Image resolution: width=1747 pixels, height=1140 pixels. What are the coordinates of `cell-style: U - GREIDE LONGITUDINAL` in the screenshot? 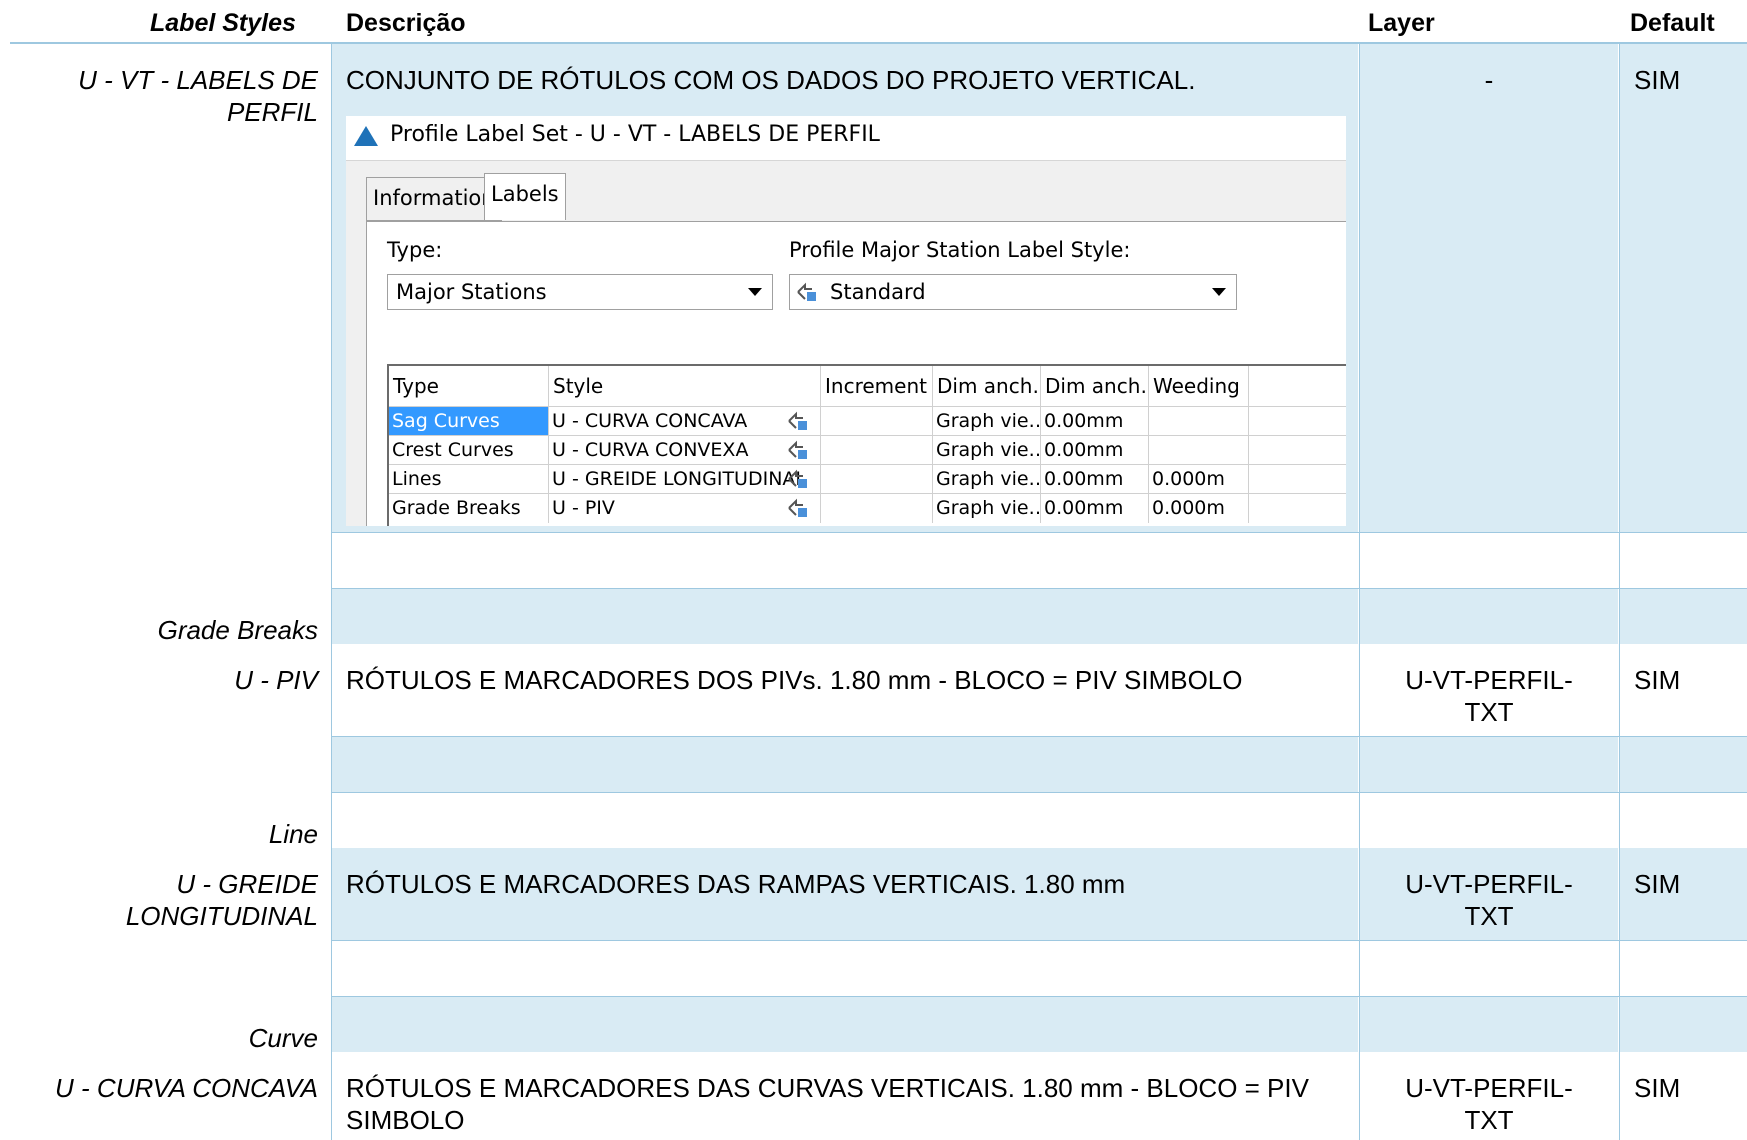 It's located at (685, 479).